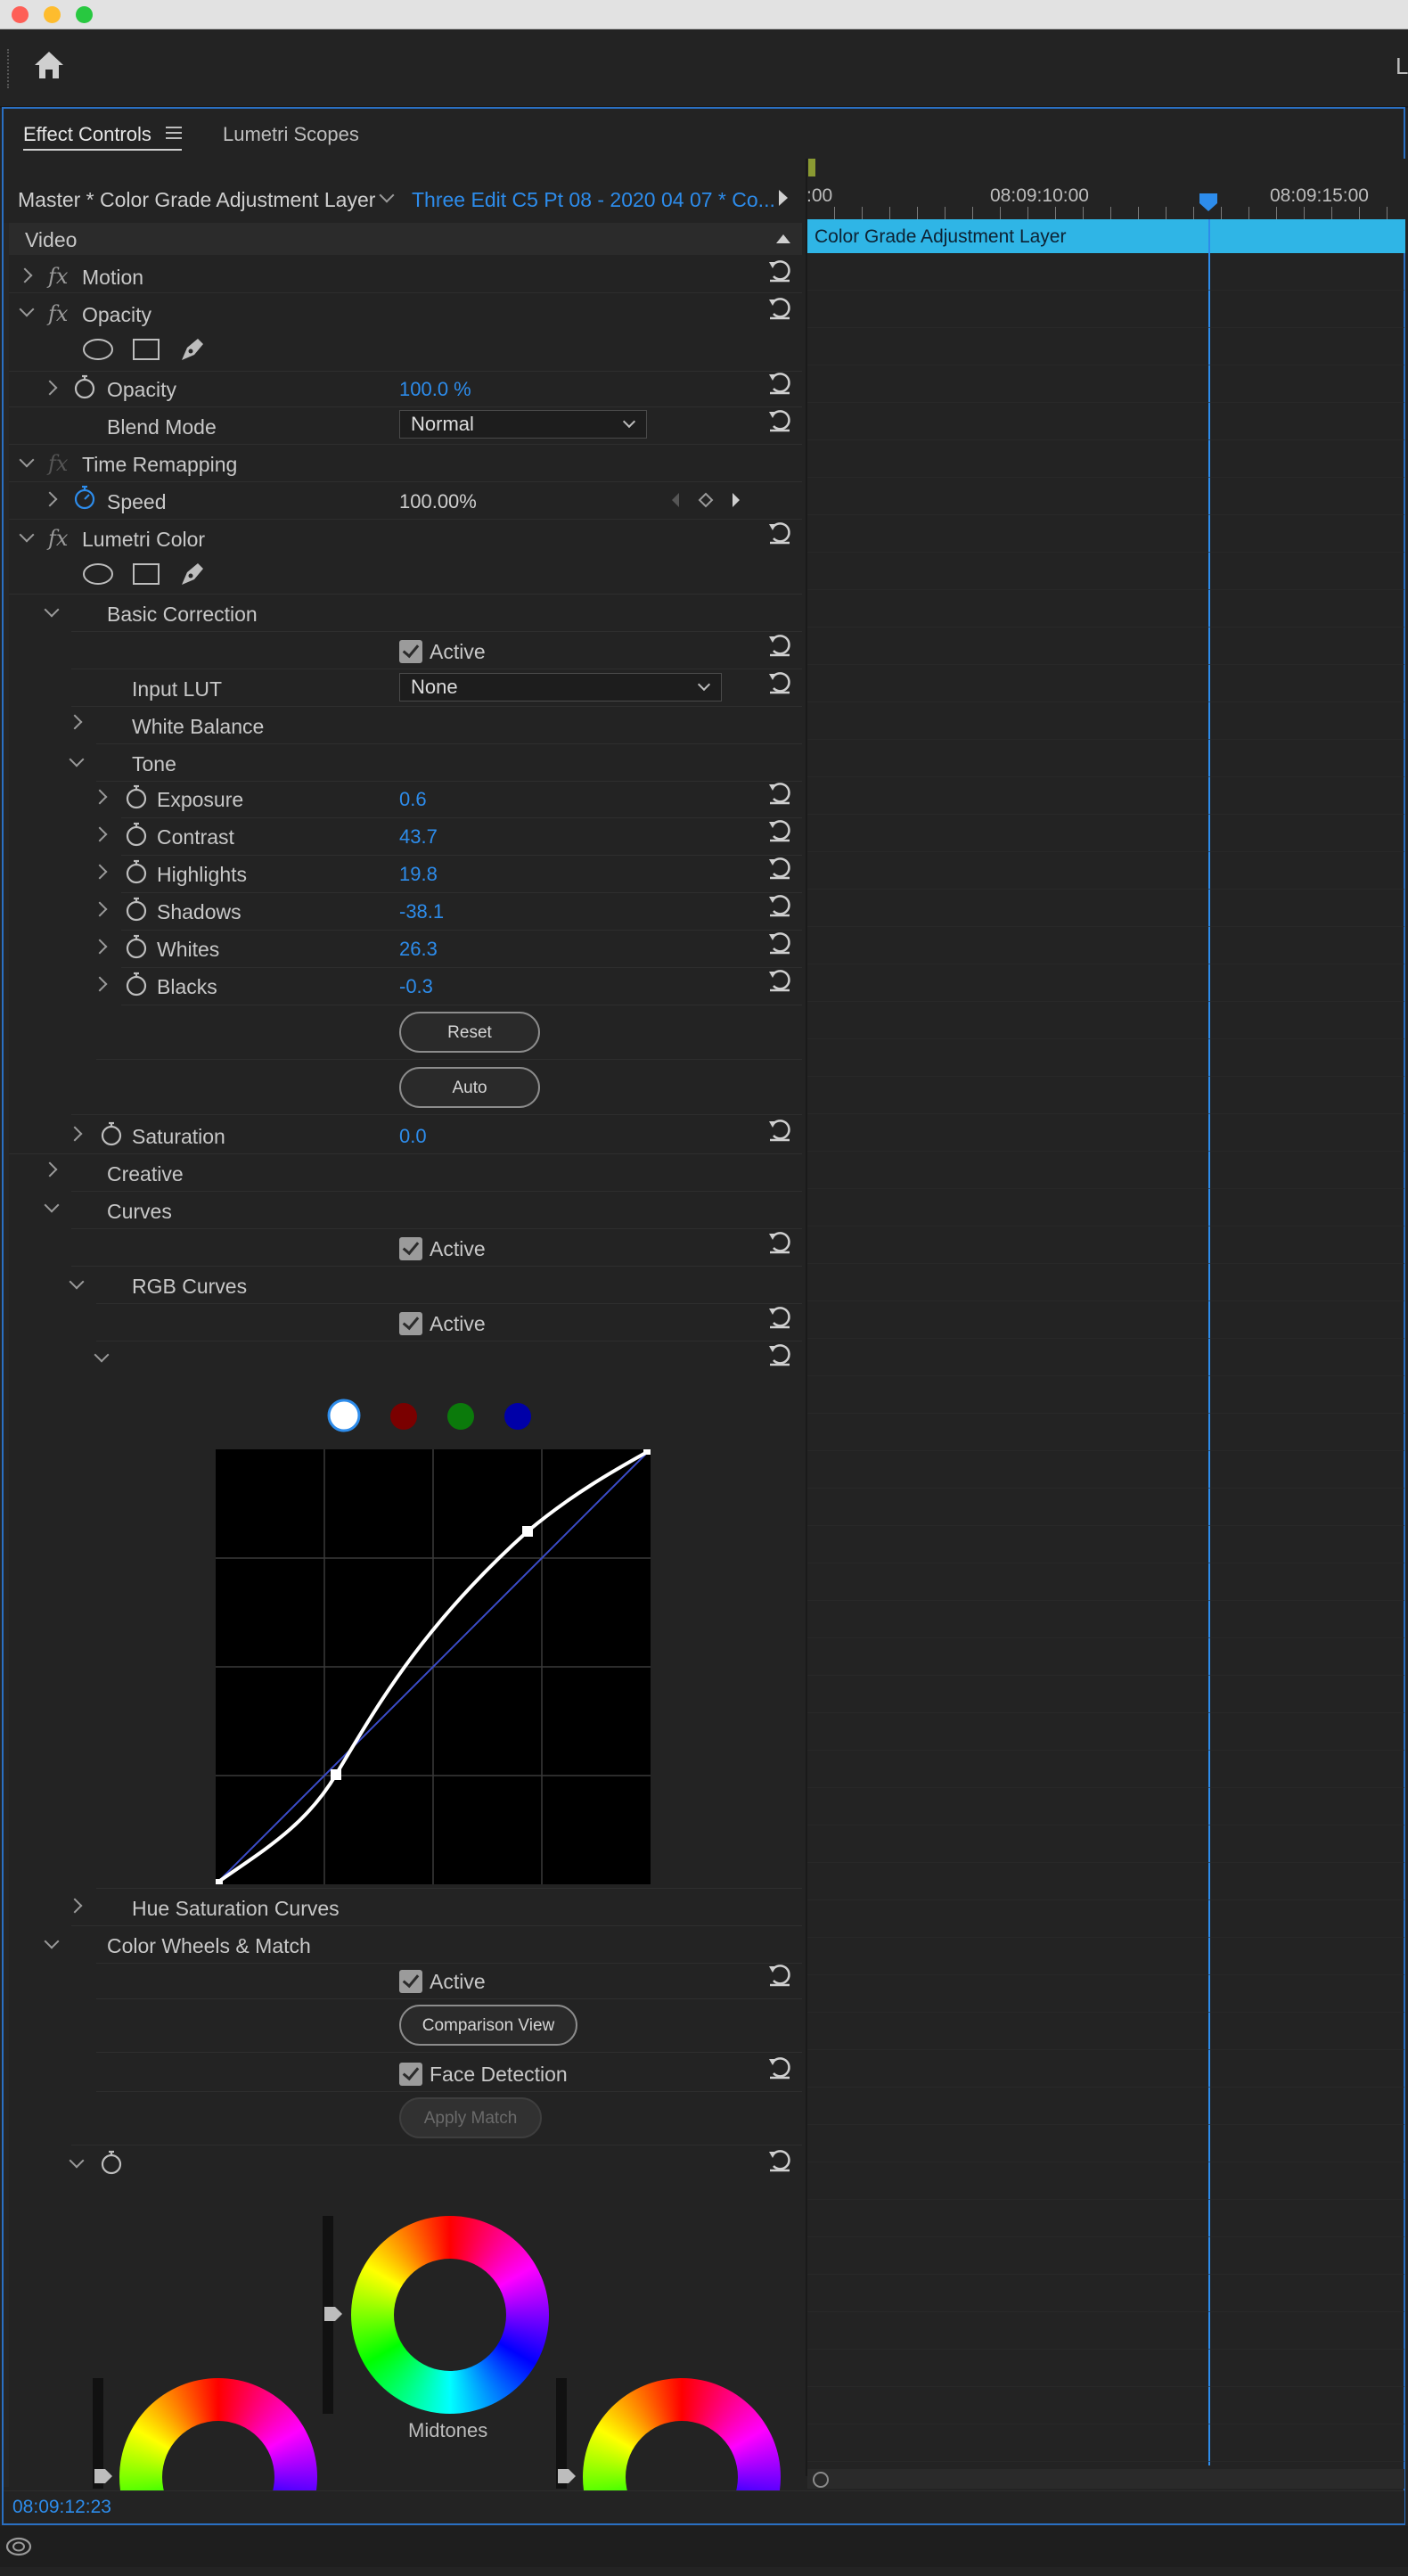  I want to click on properties-scrollbar, so click(6, 1355).